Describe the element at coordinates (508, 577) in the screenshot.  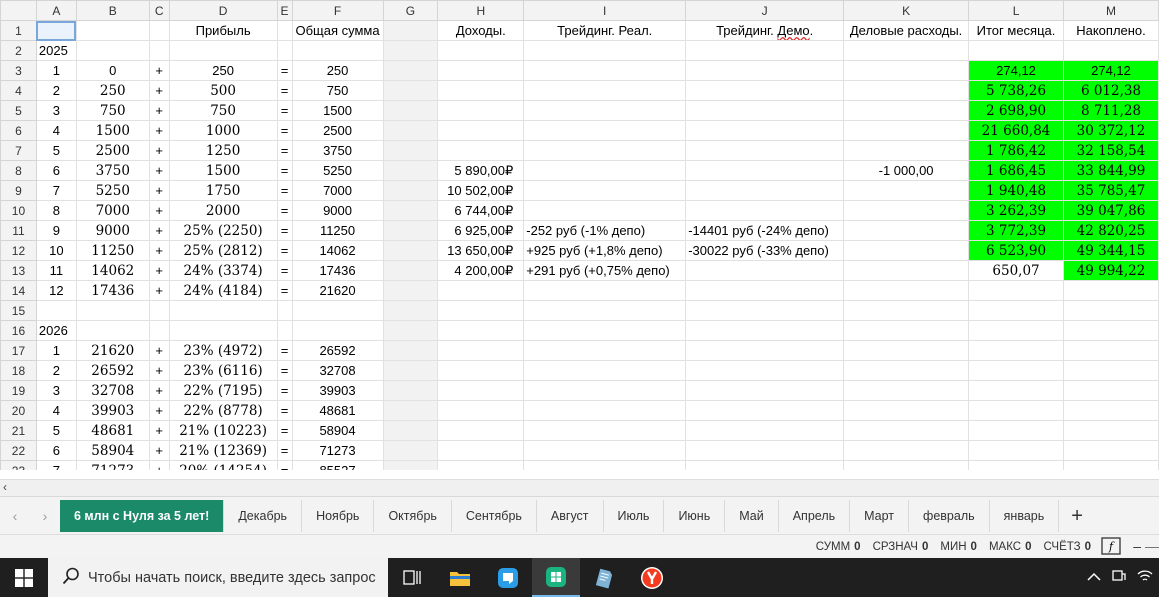
I see `app-blue-icon` at that location.